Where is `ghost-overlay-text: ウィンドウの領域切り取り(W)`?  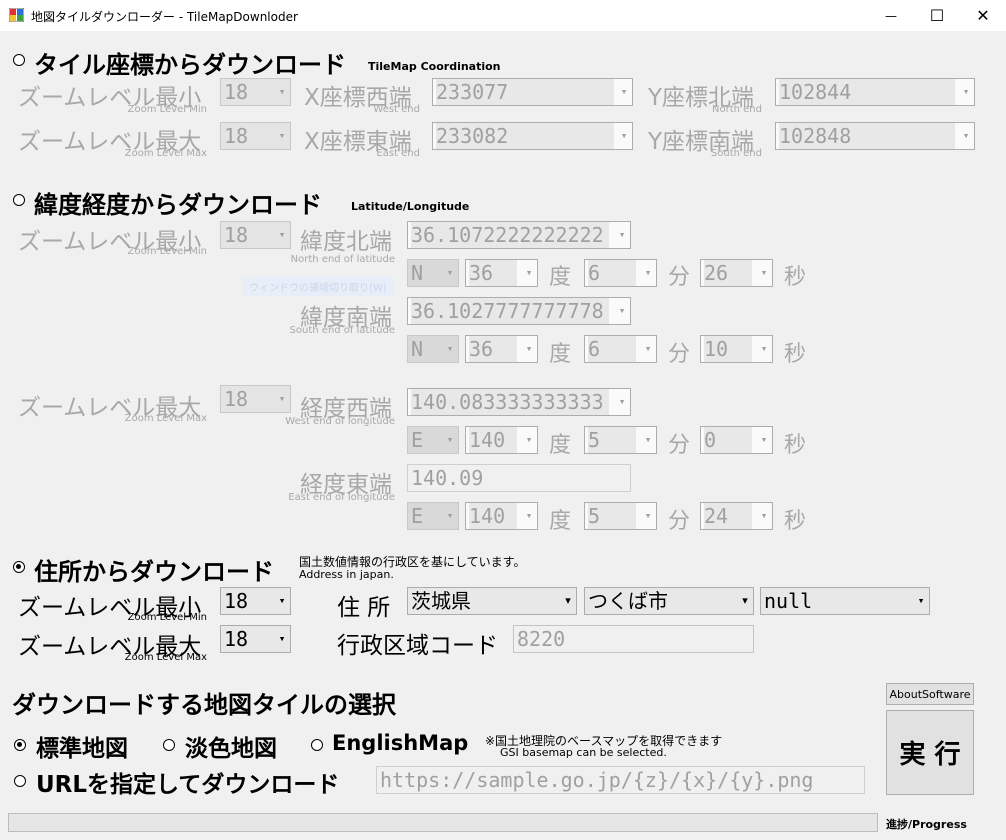 ghost-overlay-text: ウィンドウの領域切り取り(W) is located at coordinates (318, 286).